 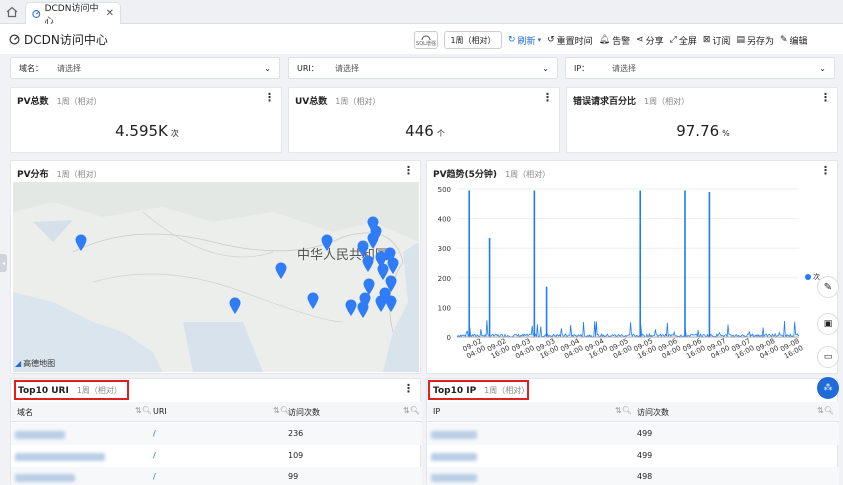 What do you see at coordinates (216, 476) in the screenshot?
I see `table-row: / 99` at bounding box center [216, 476].